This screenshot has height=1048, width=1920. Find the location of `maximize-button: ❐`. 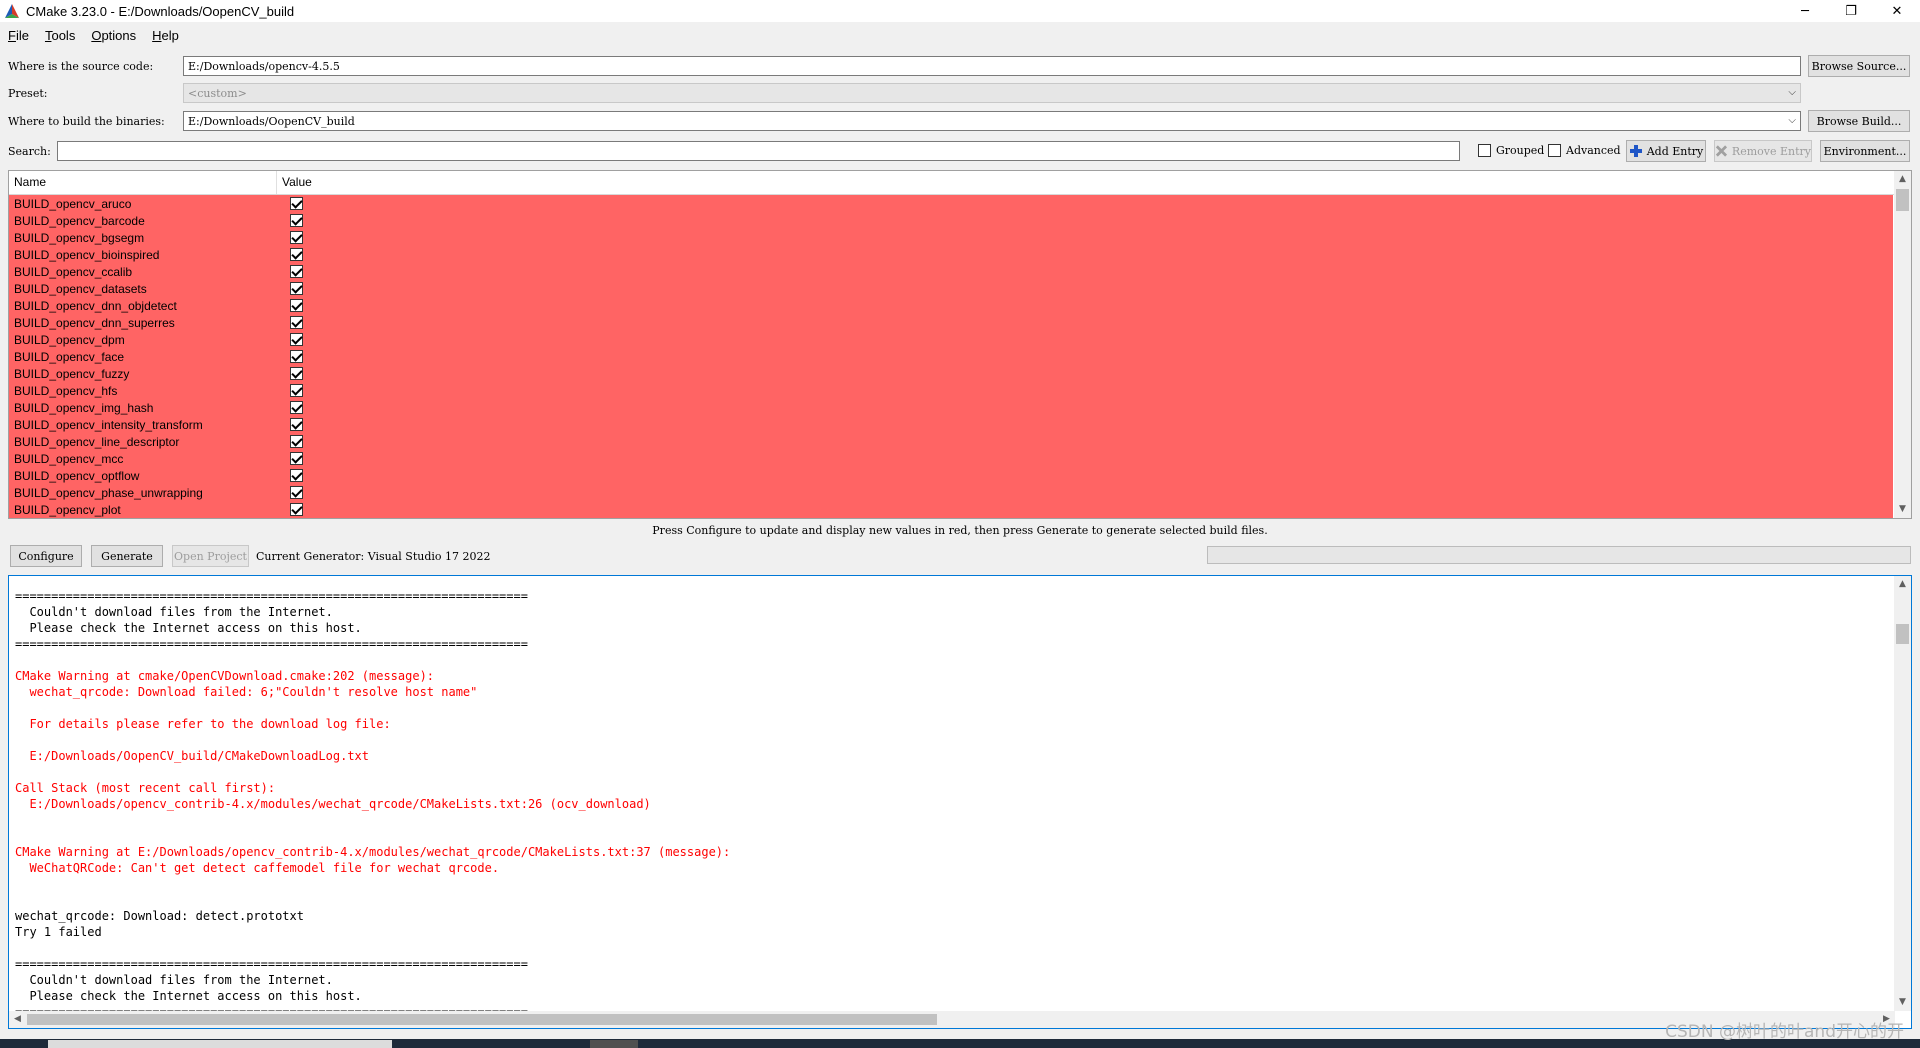

maximize-button: ❐ is located at coordinates (1851, 11).